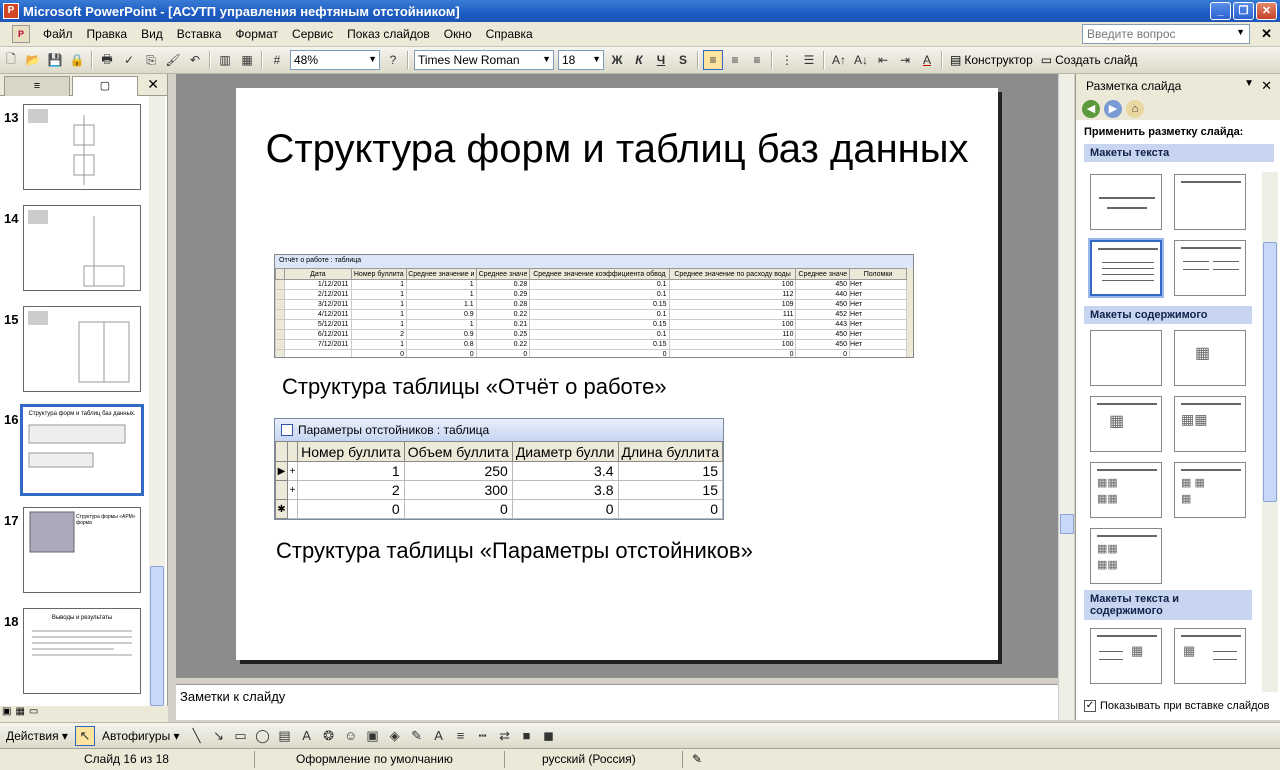 The height and width of the screenshot is (770, 1280). What do you see at coordinates (373, 736) in the screenshot?
I see `picture-icon: ▣` at bounding box center [373, 736].